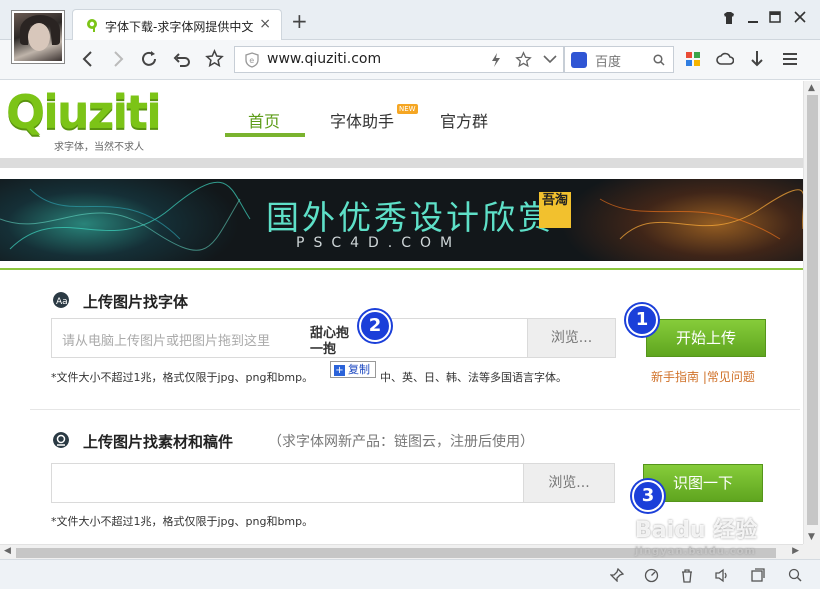  I want to click on banner-subtitle: PSC4D.COM, so click(379, 243).